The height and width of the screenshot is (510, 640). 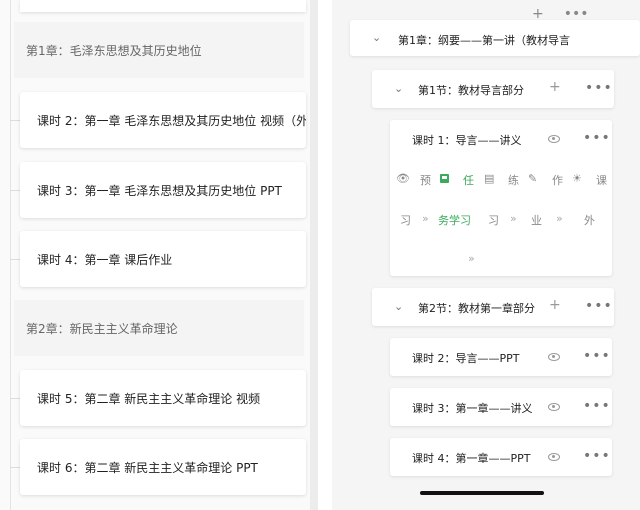 I want to click on lesson-card-partial, so click(x=163, y=6).